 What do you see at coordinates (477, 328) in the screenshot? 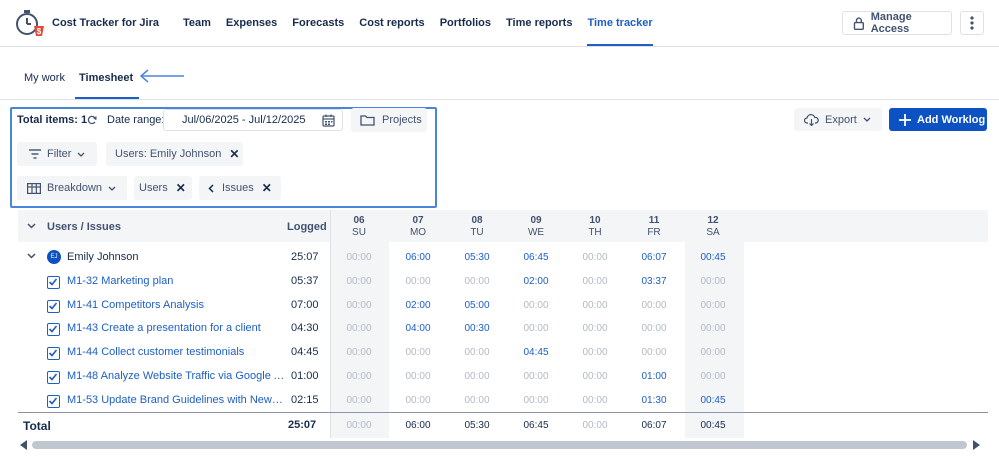
I see `time-cell: 00:30` at bounding box center [477, 328].